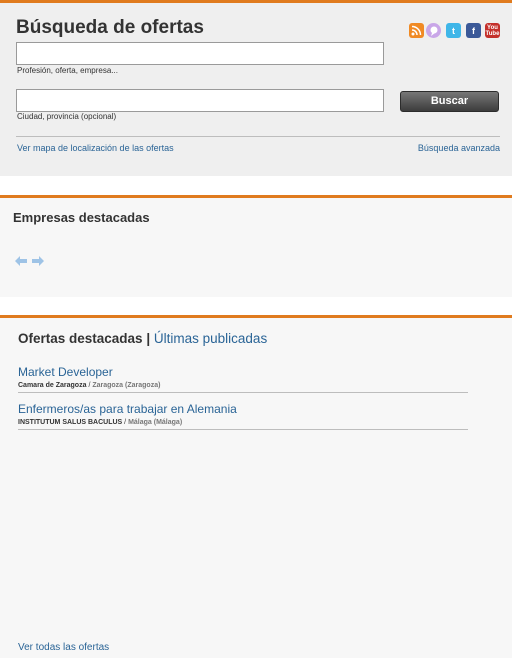 This screenshot has height=658, width=521. What do you see at coordinates (416, 30) in the screenshot?
I see `rss-icon` at bounding box center [416, 30].